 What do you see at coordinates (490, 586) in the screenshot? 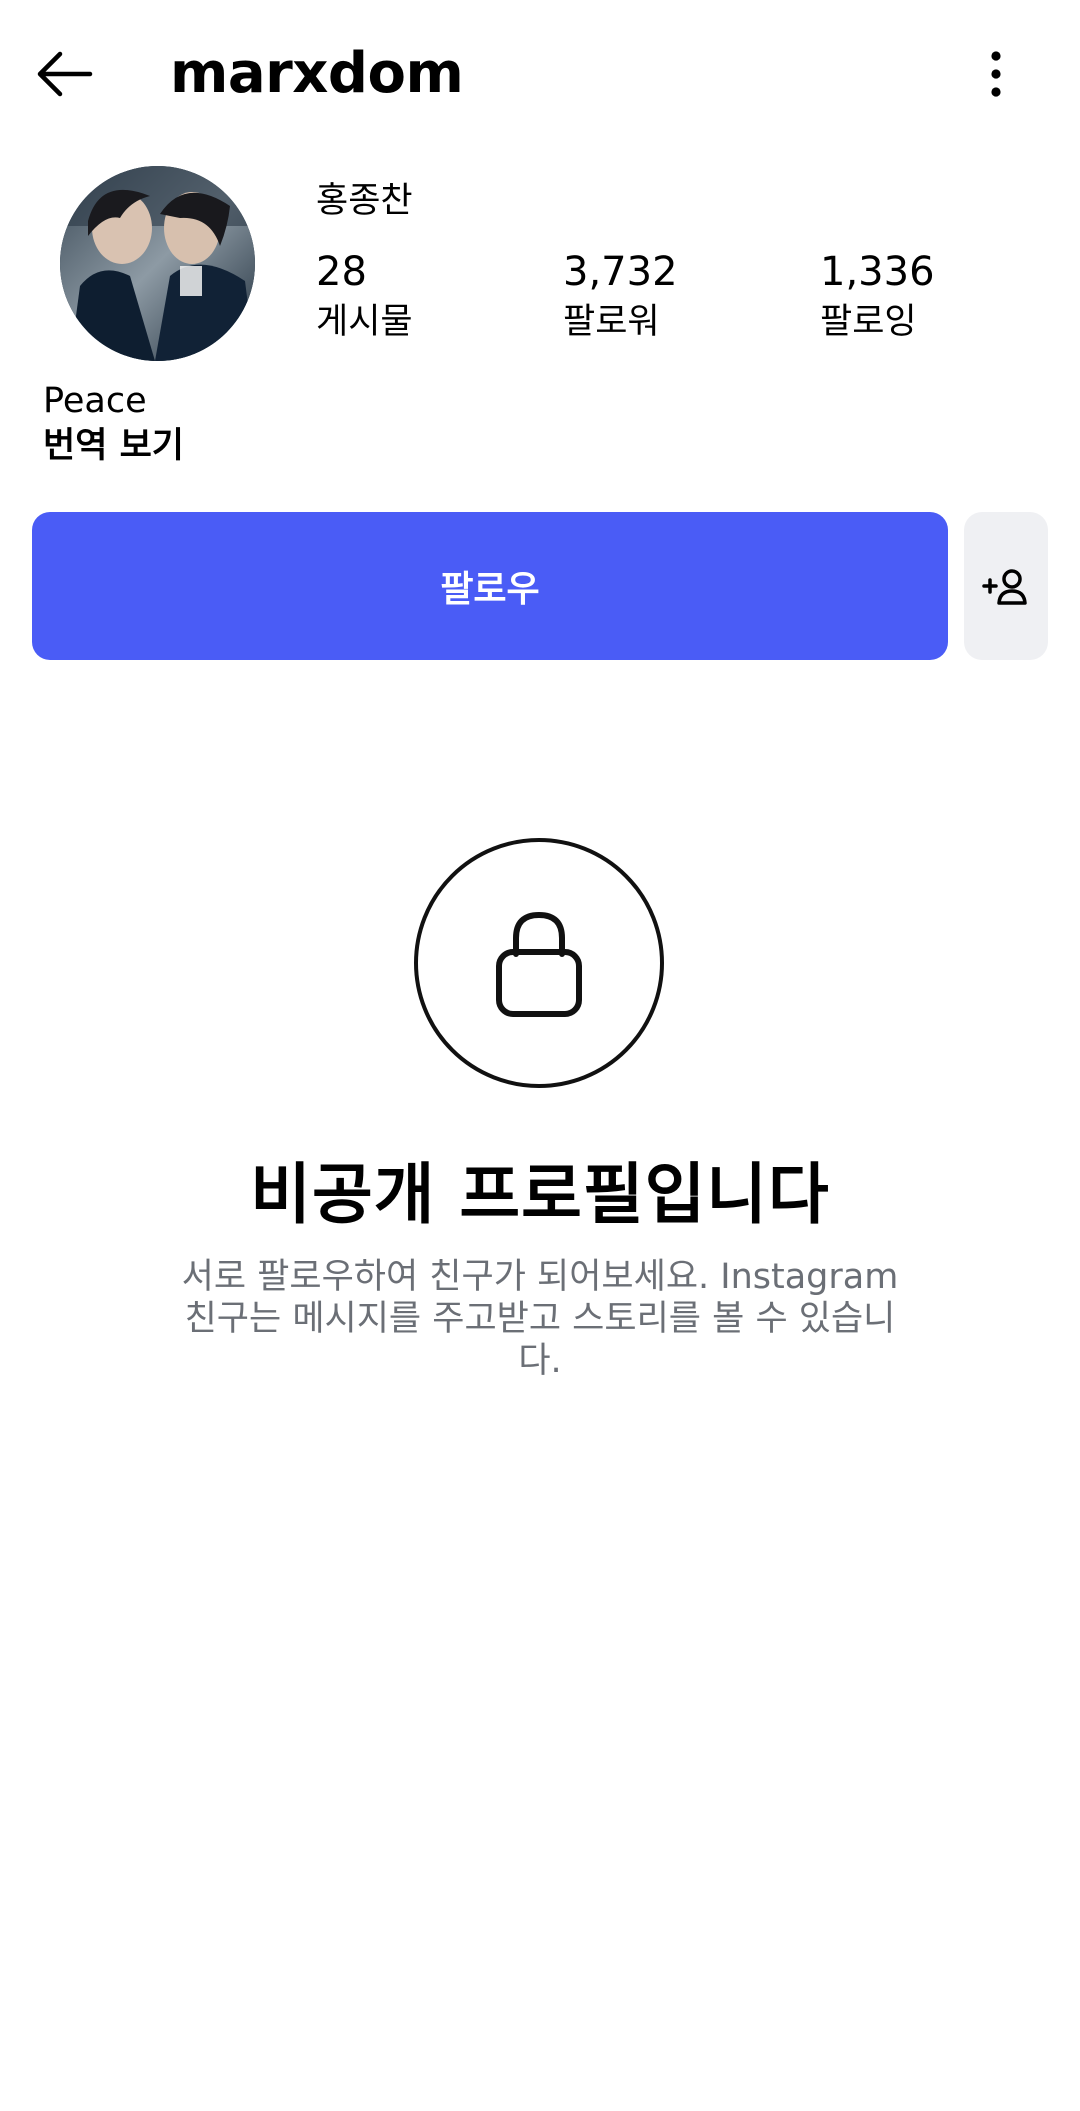
I see `follow-button: 팔로우` at bounding box center [490, 586].